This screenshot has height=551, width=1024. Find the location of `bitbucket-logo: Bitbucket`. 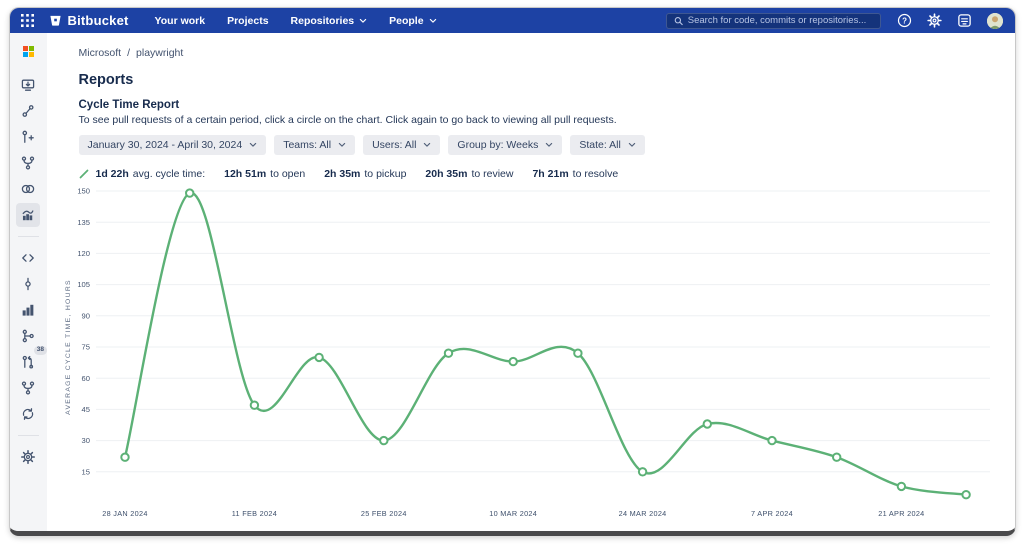

bitbucket-logo: Bitbucket is located at coordinates (88, 20).